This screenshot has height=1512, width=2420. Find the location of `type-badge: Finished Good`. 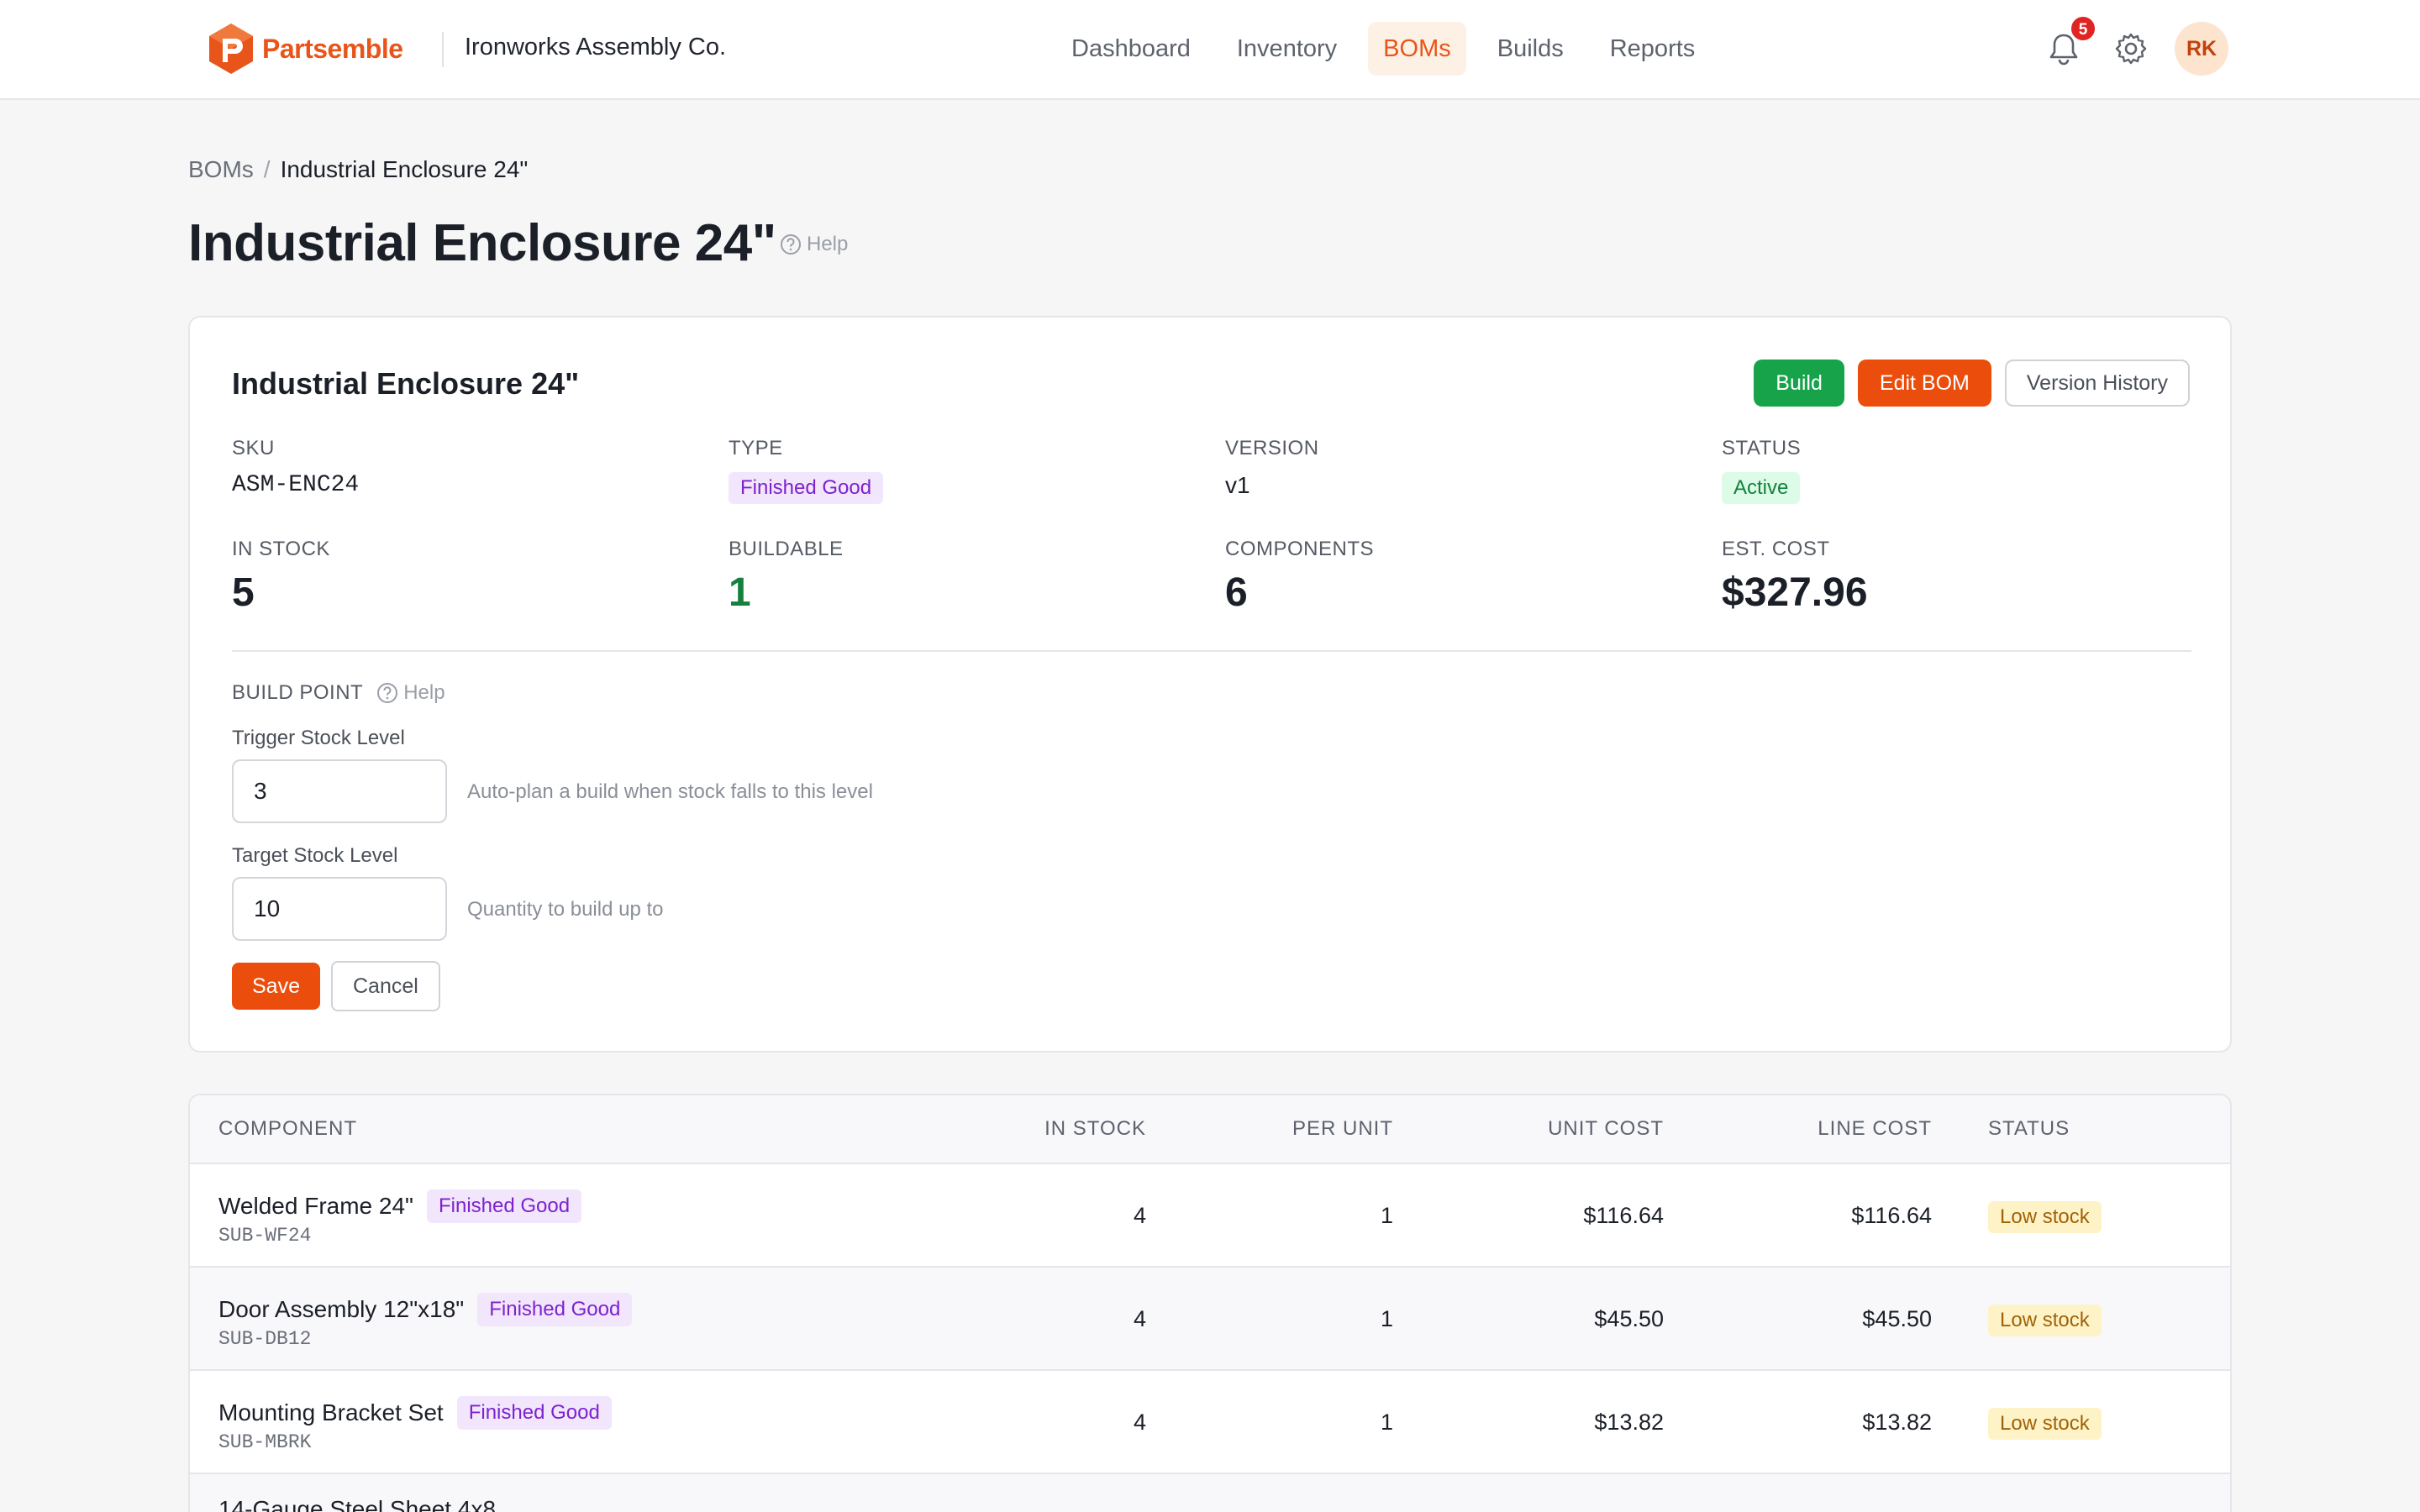

type-badge: Finished Good is located at coordinates (807, 488).